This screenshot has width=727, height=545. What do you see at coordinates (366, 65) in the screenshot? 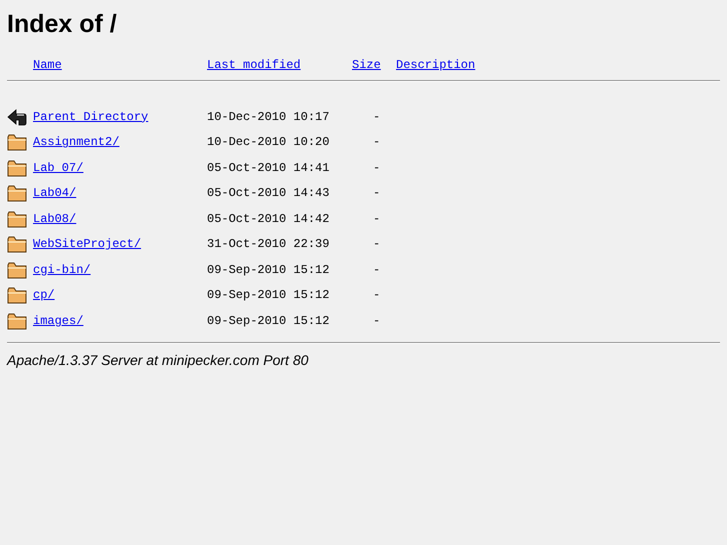
I see `column-header-link: Size` at bounding box center [366, 65].